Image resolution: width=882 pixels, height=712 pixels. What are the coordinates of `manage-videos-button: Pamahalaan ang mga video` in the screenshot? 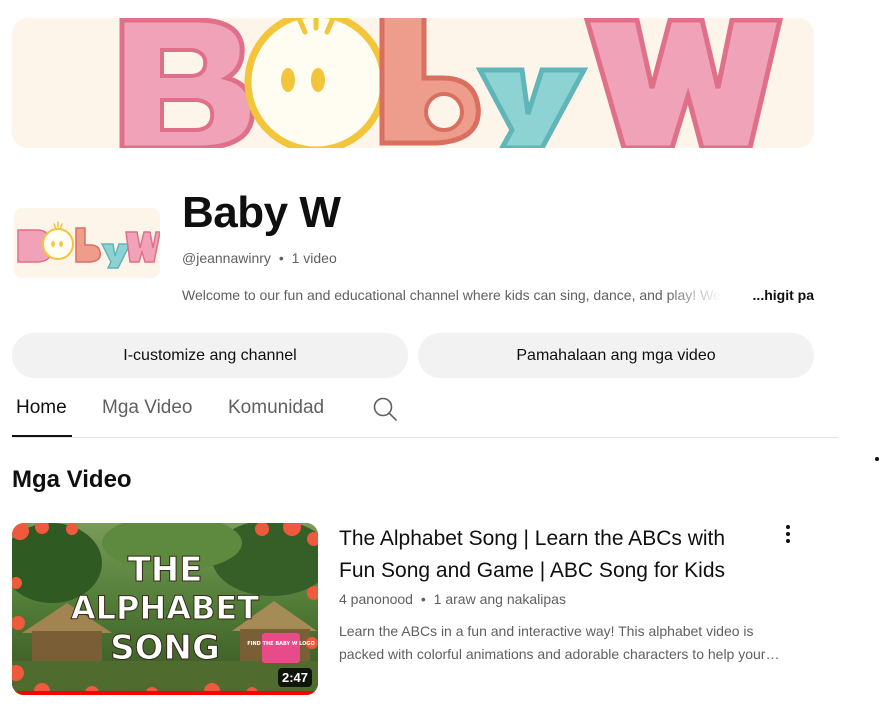 It's located at (616, 355).